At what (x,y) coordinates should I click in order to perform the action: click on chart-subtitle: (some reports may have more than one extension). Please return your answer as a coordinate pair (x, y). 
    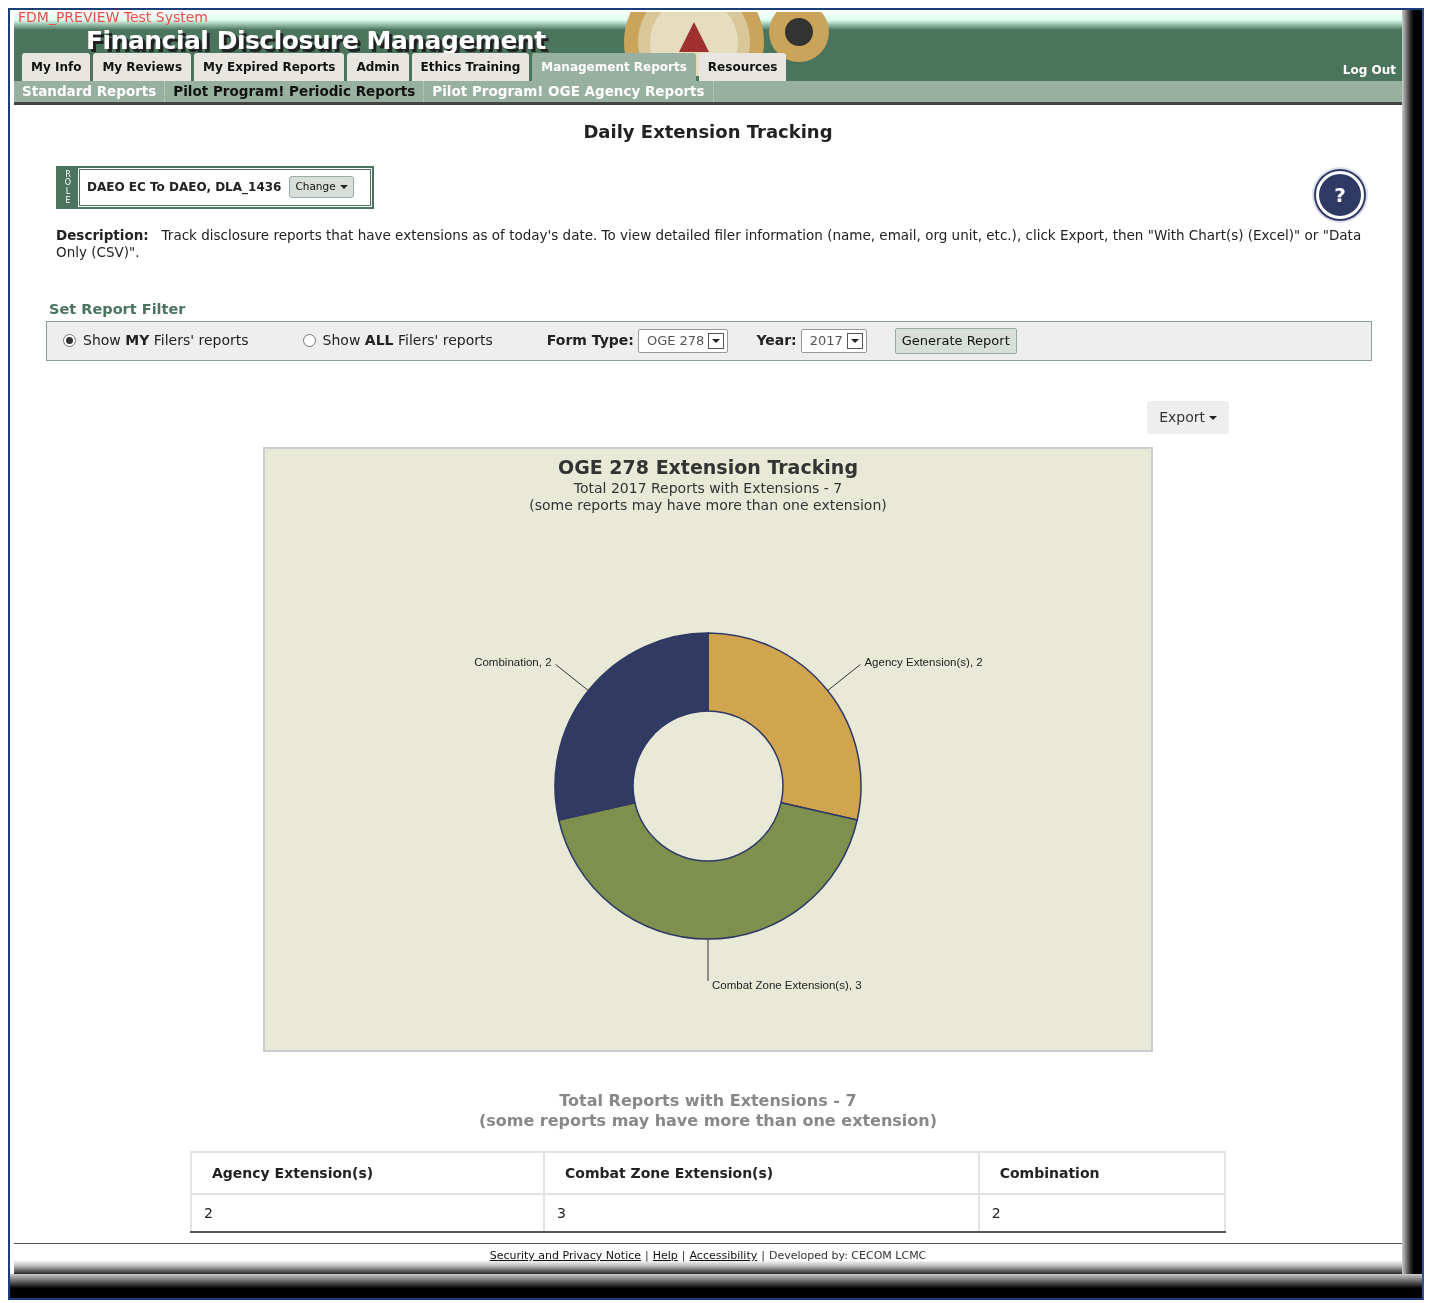
    Looking at the image, I should click on (708, 504).